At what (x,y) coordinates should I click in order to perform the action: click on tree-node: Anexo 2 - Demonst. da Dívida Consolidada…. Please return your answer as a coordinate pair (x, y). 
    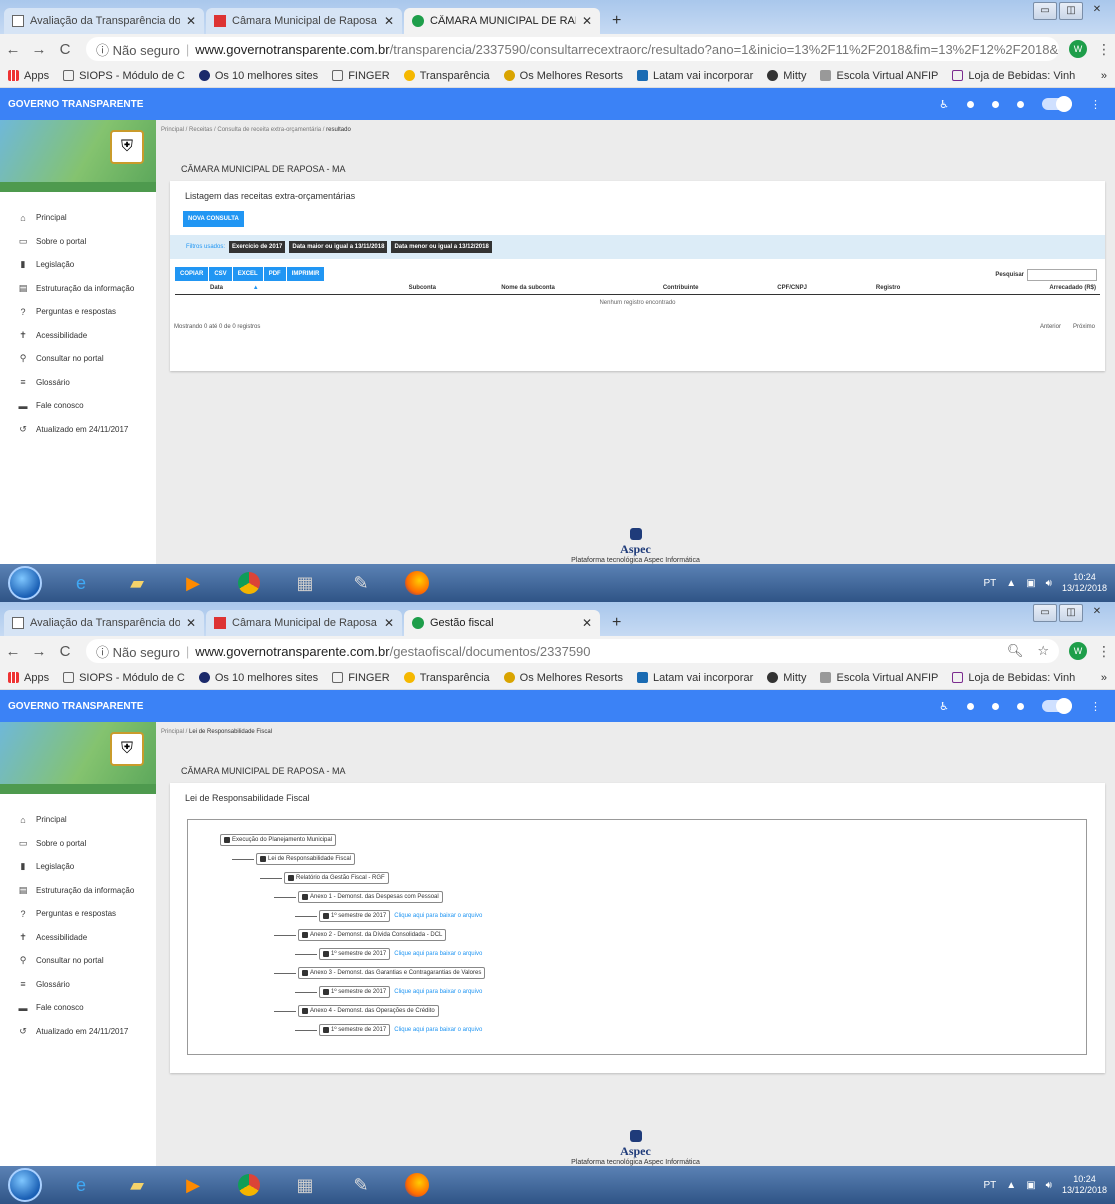
    Looking at the image, I should click on (360, 935).